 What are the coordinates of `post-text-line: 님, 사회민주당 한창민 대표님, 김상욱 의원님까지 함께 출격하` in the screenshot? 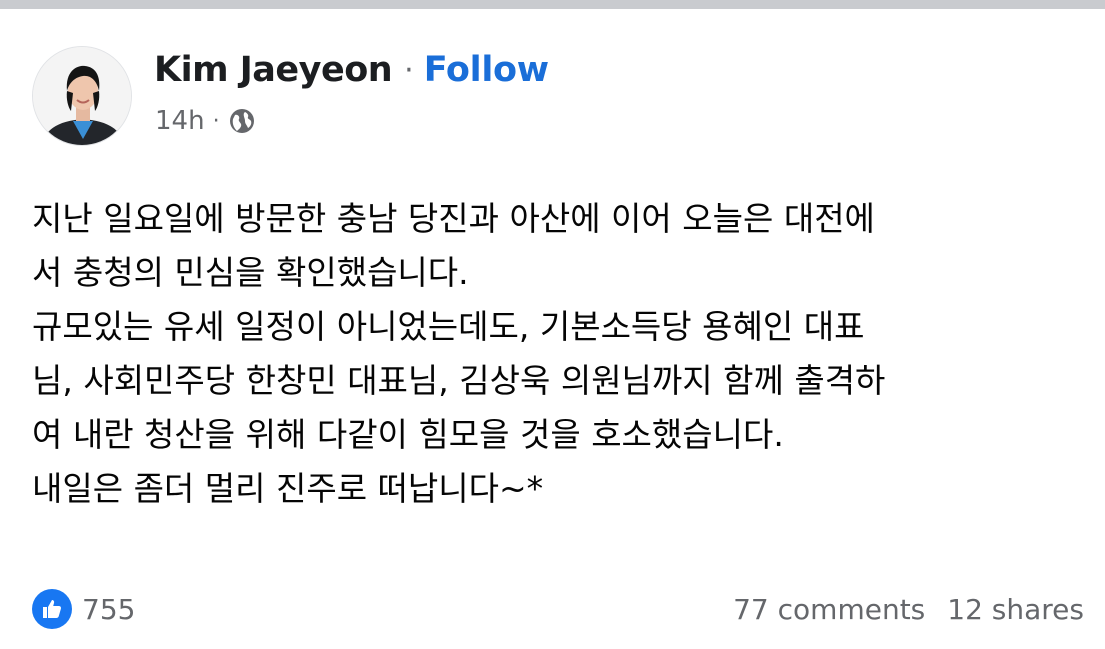 It's located at (459, 380).